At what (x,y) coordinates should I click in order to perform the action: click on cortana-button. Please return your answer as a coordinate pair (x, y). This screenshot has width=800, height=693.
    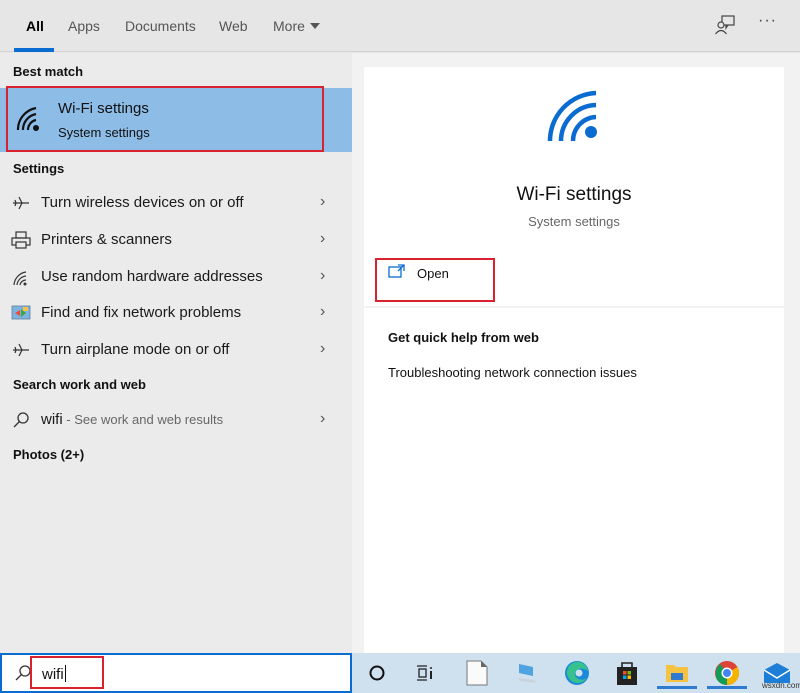
    Looking at the image, I should click on (377, 673).